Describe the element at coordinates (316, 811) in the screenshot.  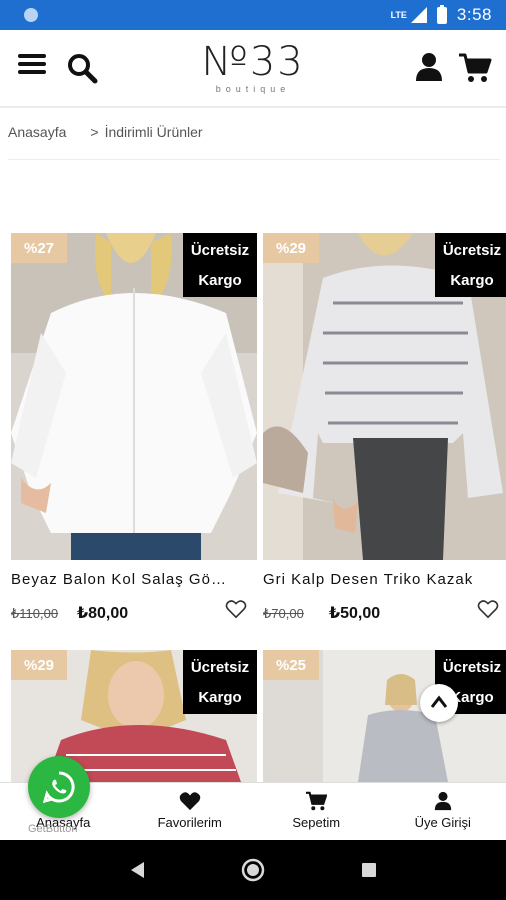
I see `nav-item-cart: Sepetim` at that location.